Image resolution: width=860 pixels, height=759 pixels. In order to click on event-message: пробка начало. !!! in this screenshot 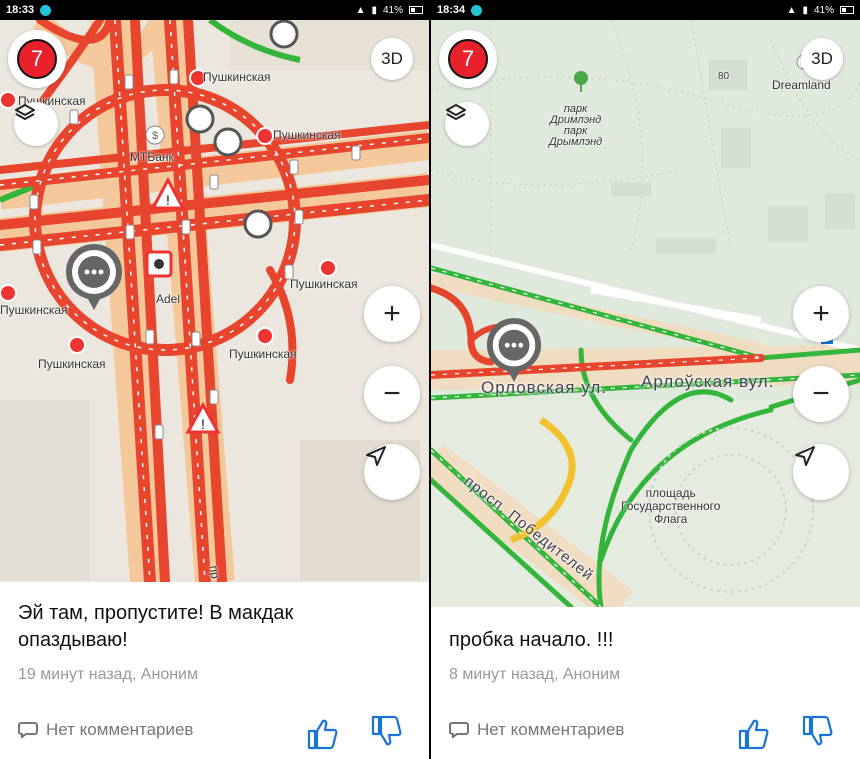, I will do `click(531, 640)`.